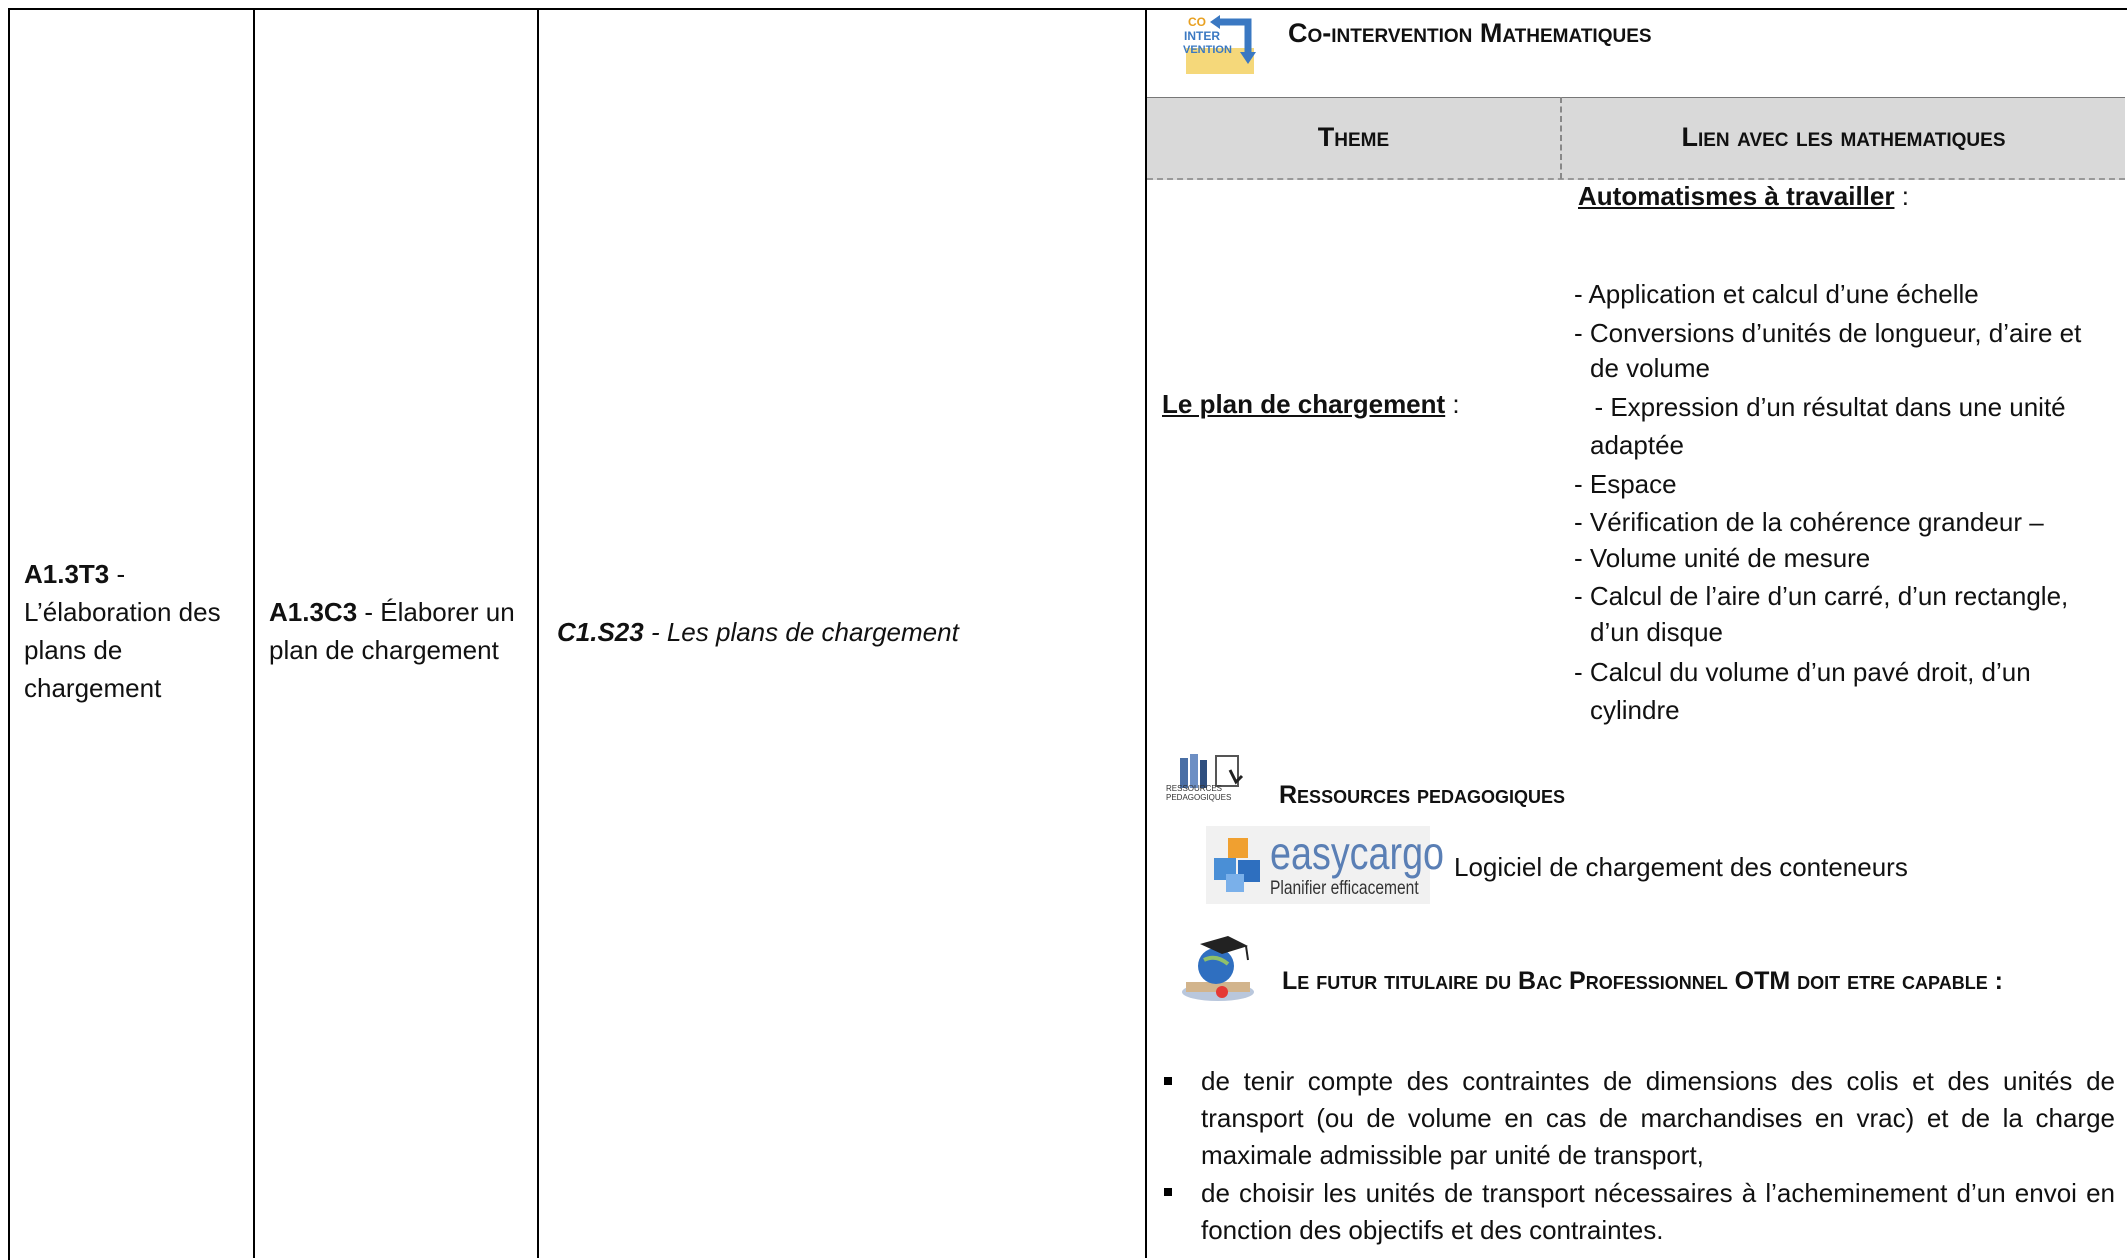 The width and height of the screenshot is (2128, 1260). I want to click on graduation-globe-icon, so click(1218, 968).